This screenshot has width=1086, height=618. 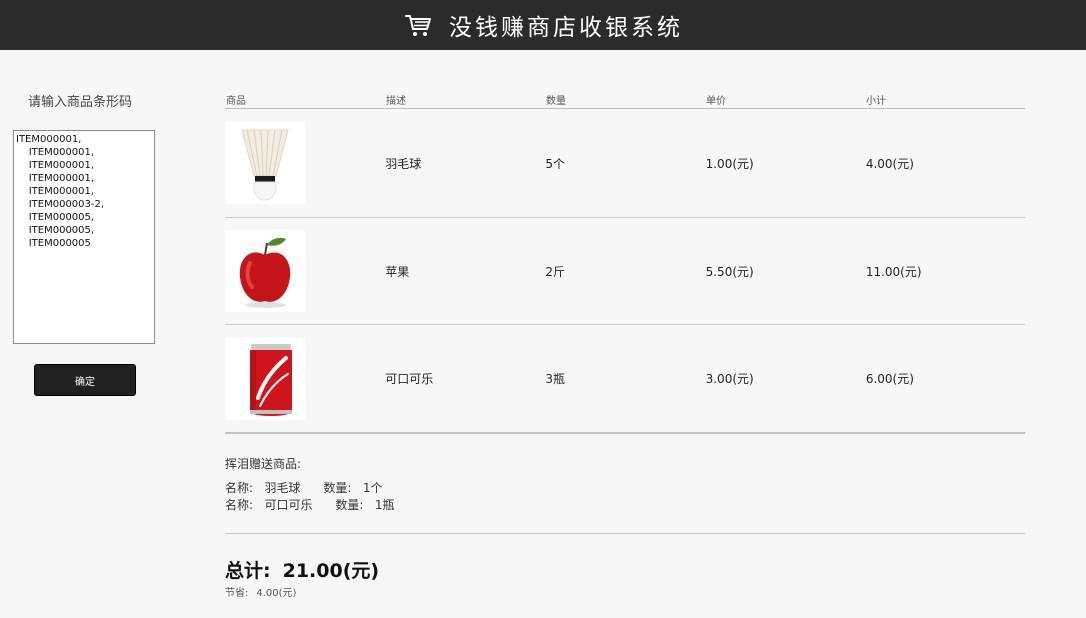 I want to click on shuttlecock-image, so click(x=265, y=163).